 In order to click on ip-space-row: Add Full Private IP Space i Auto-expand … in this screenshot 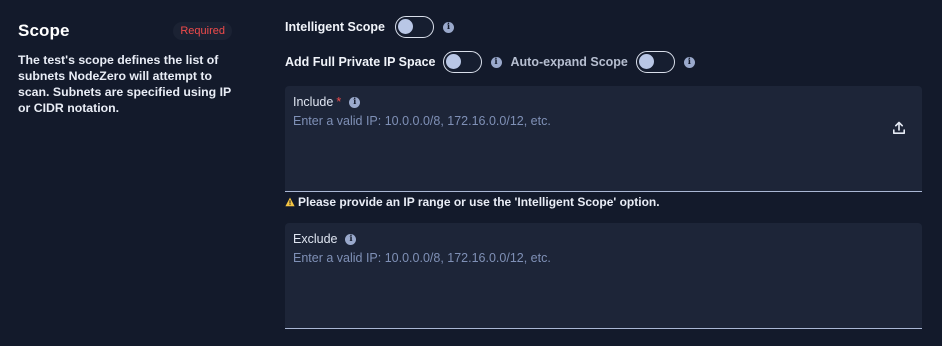, I will do `click(490, 62)`.